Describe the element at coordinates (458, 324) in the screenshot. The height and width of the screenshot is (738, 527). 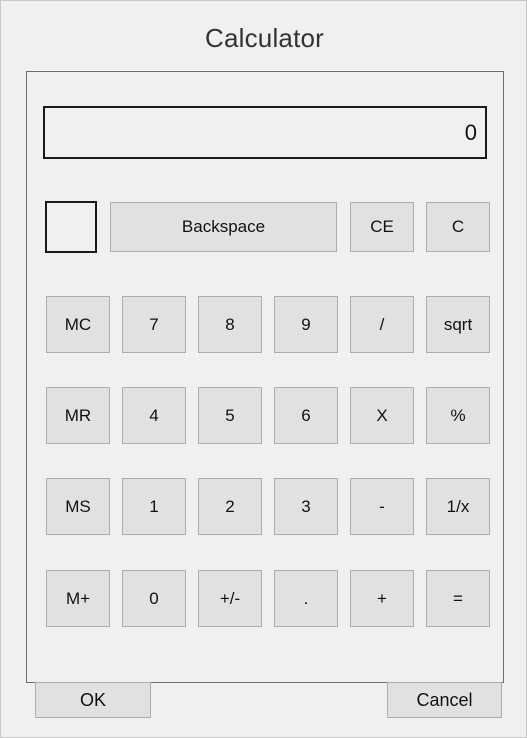
I see `sqrt-button: sqrt` at that location.